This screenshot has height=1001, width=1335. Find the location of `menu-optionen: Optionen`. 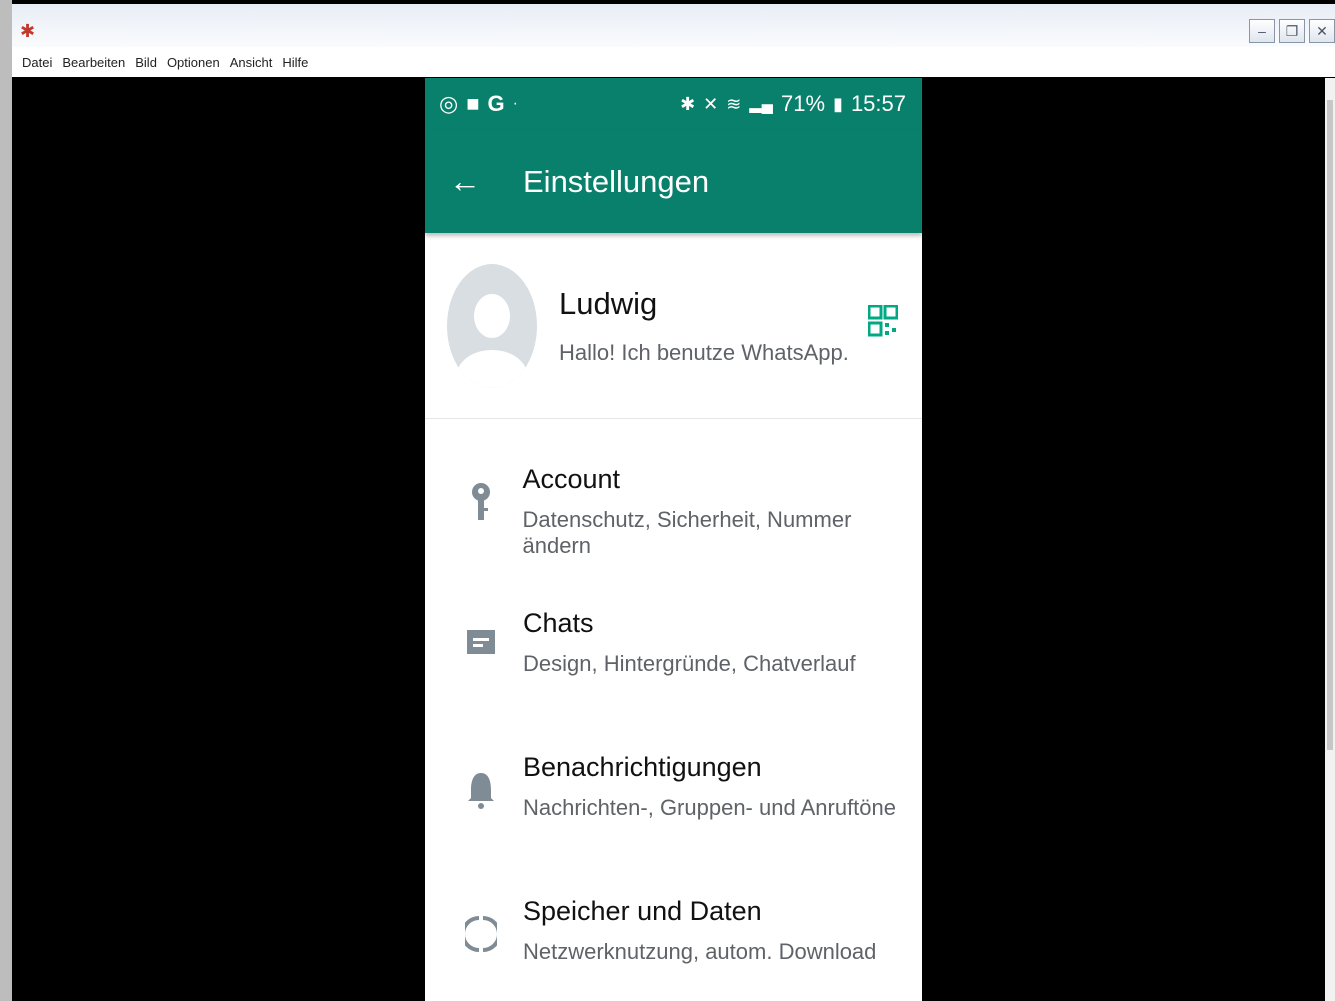

menu-optionen: Optionen is located at coordinates (193, 62).